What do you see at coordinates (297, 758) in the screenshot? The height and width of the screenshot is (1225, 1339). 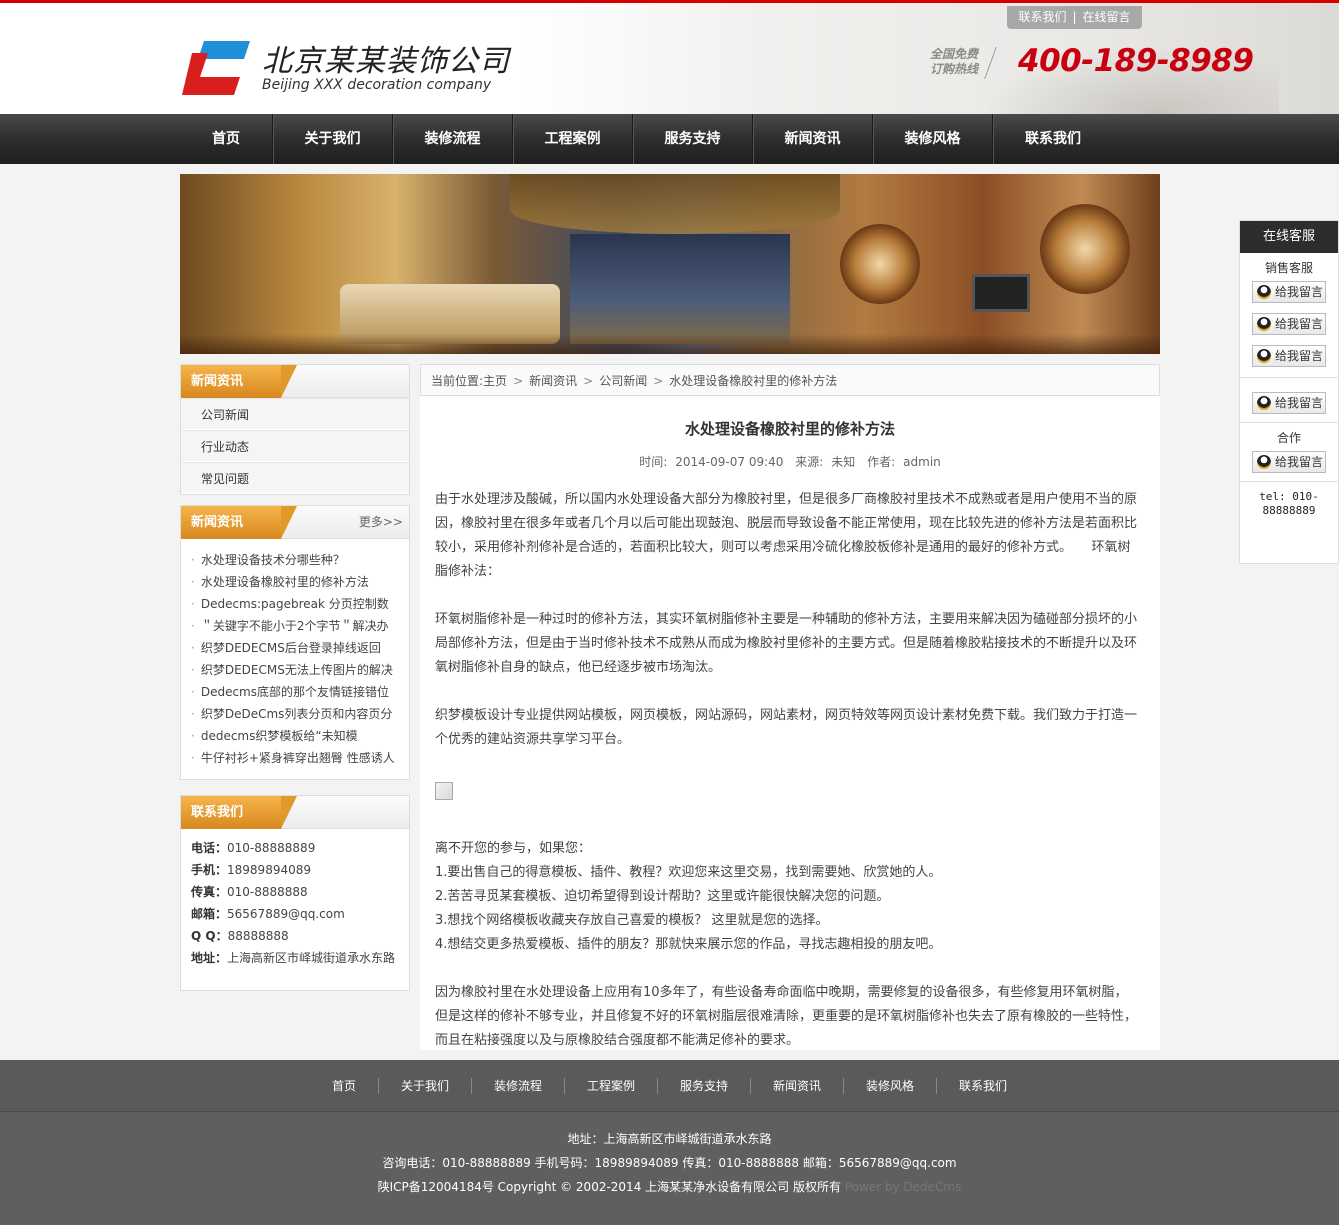 I see `news-list-item: 牛仔衬衫+紧身裤穿出翘臀 性感诱人` at bounding box center [297, 758].